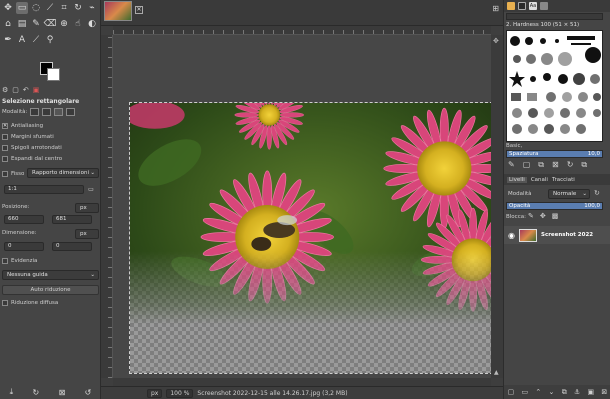  Describe the element at coordinates (63, 173) in the screenshot. I see `fixed-mode-dropdown: Rapporto dimensioni ⌄` at that location.